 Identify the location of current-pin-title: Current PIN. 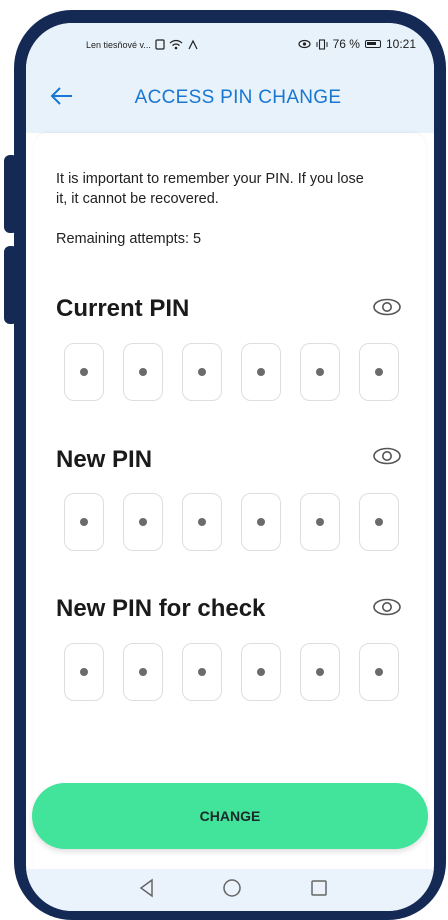
(123, 308).